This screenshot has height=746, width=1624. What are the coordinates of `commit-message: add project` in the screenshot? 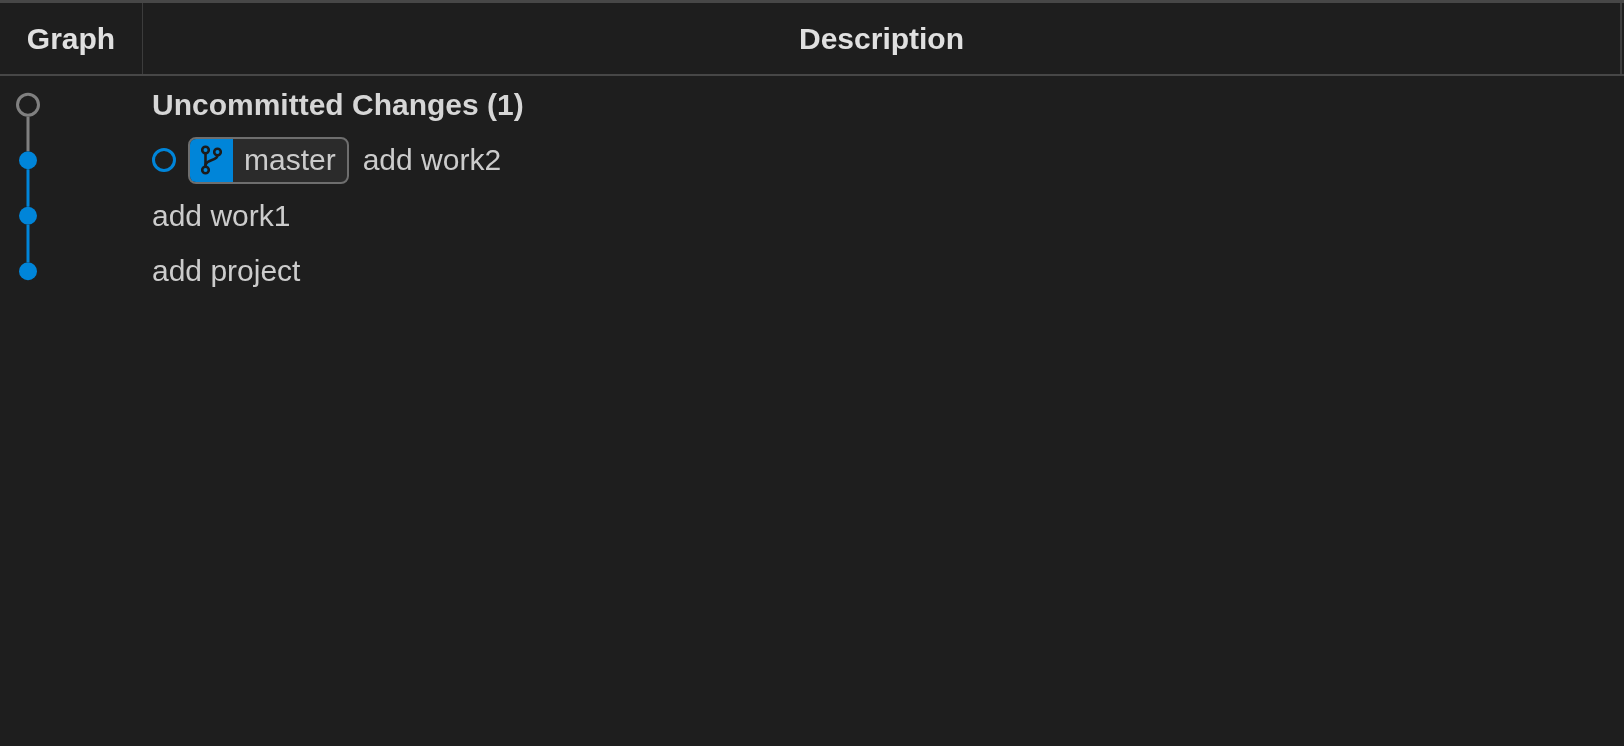 It's located at (226, 271).